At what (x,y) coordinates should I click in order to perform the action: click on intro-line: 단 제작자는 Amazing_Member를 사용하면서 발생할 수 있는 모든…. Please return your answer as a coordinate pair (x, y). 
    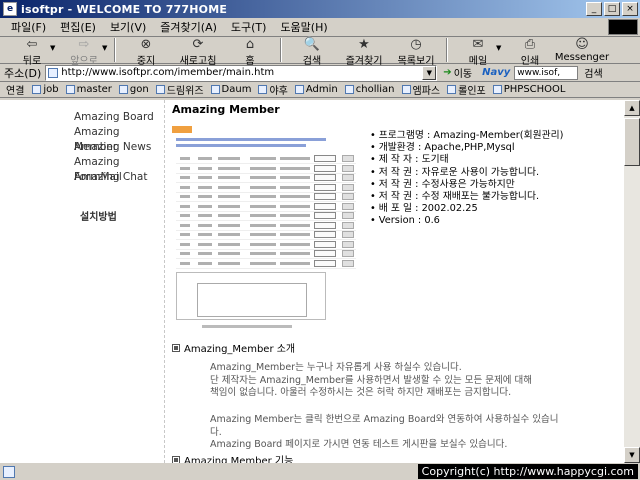
    Looking at the image, I should click on (371, 380).